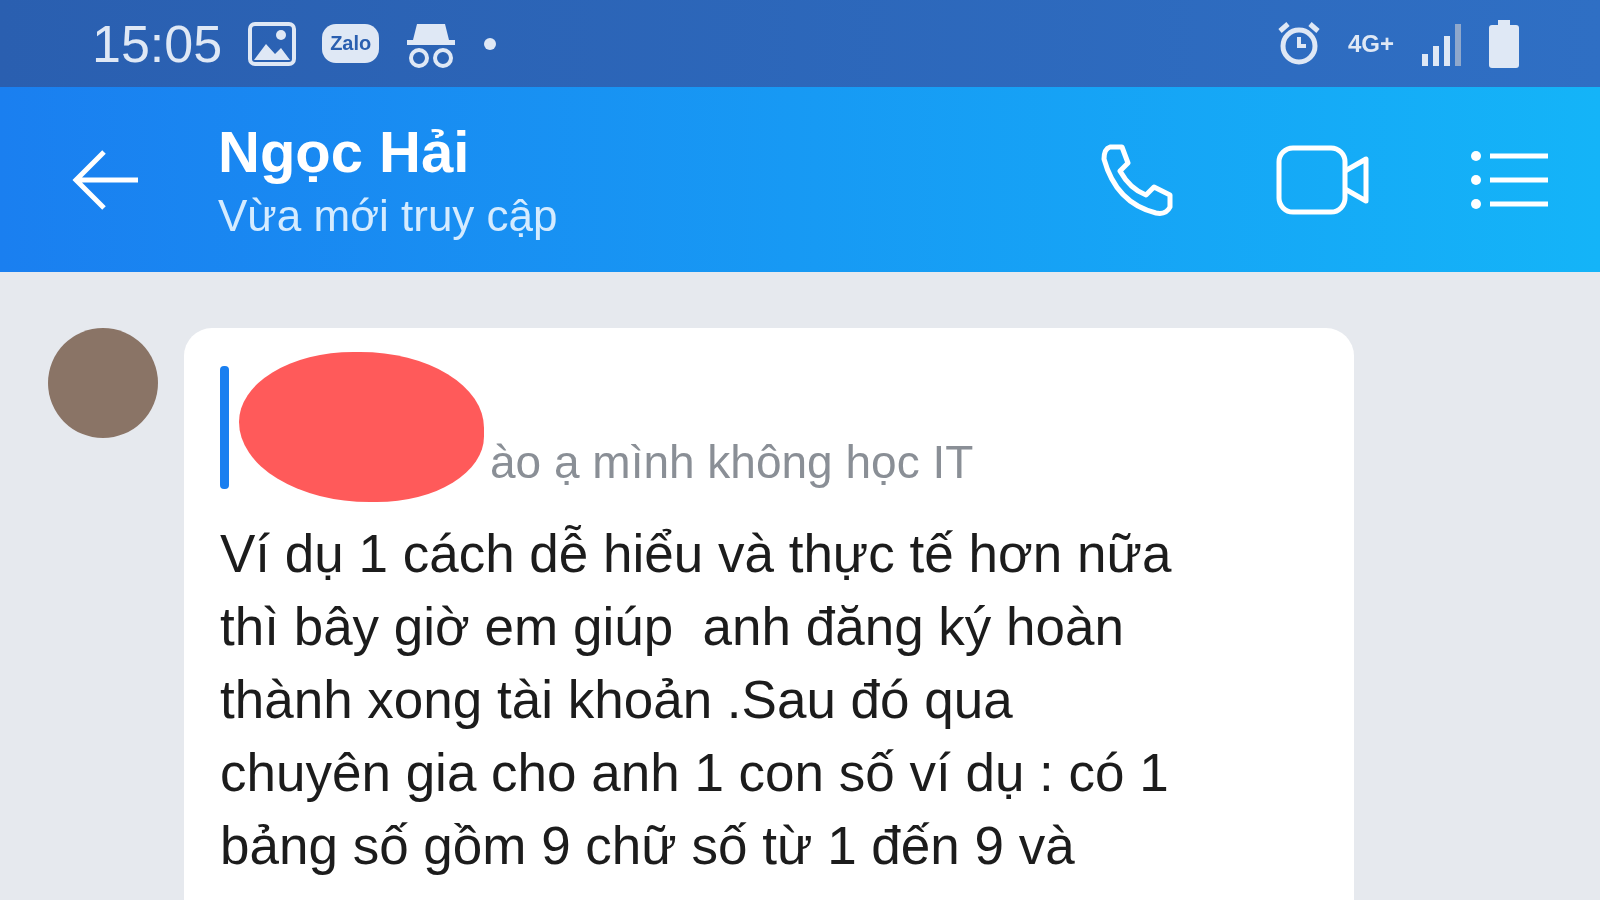 This screenshot has height=900, width=1600. What do you see at coordinates (272, 43) in the screenshot?
I see `image-icon` at bounding box center [272, 43].